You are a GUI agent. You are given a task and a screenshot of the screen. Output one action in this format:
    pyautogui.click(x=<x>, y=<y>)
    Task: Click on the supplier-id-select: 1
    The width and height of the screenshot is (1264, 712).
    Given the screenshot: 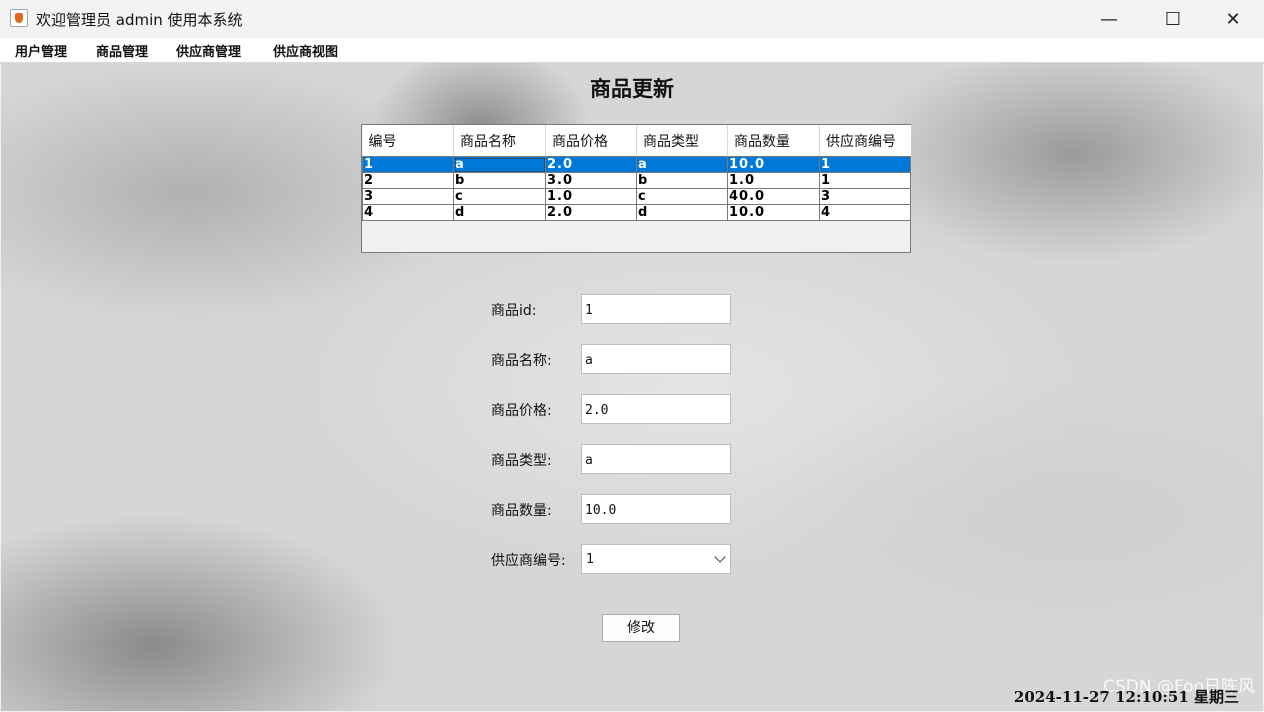 What is the action you would take?
    pyautogui.click(x=656, y=559)
    